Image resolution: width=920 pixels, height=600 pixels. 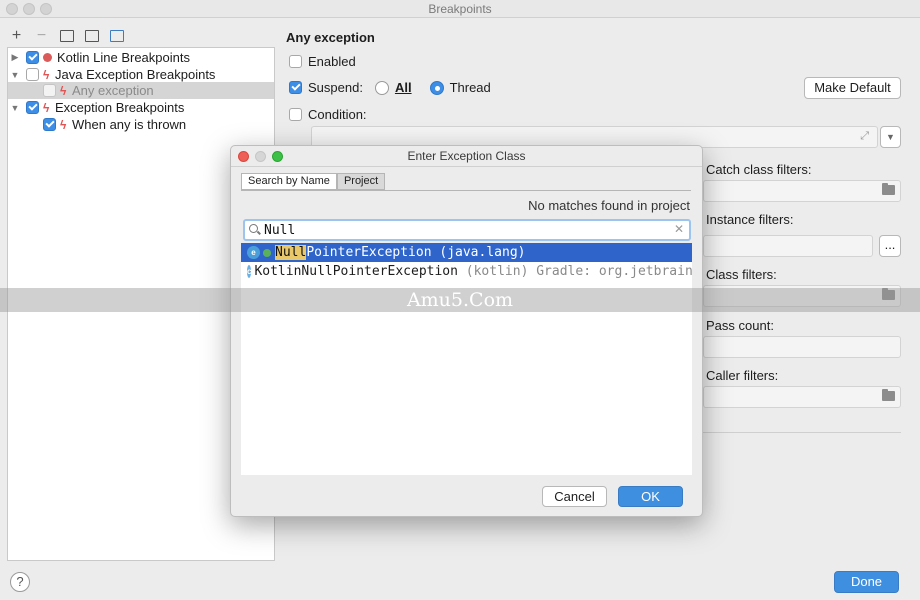 What do you see at coordinates (129, 124) in the screenshot?
I see `tree-item-label: When any is thrown` at bounding box center [129, 124].